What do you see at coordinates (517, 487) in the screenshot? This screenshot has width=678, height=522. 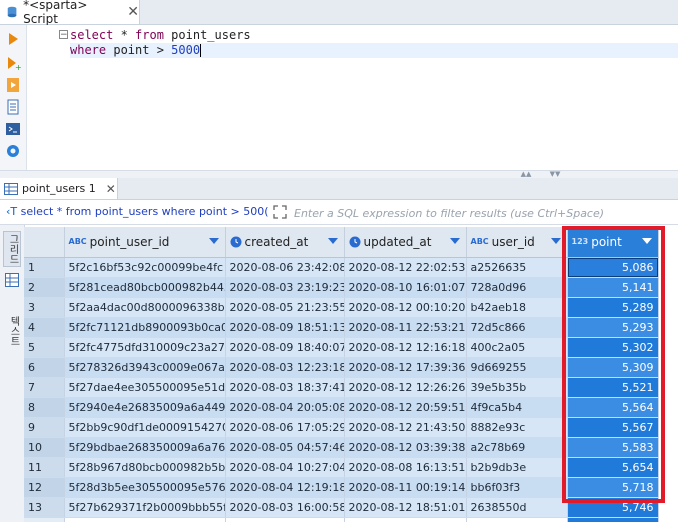 I see `user-id-cell: bb6f03f3` at bounding box center [517, 487].